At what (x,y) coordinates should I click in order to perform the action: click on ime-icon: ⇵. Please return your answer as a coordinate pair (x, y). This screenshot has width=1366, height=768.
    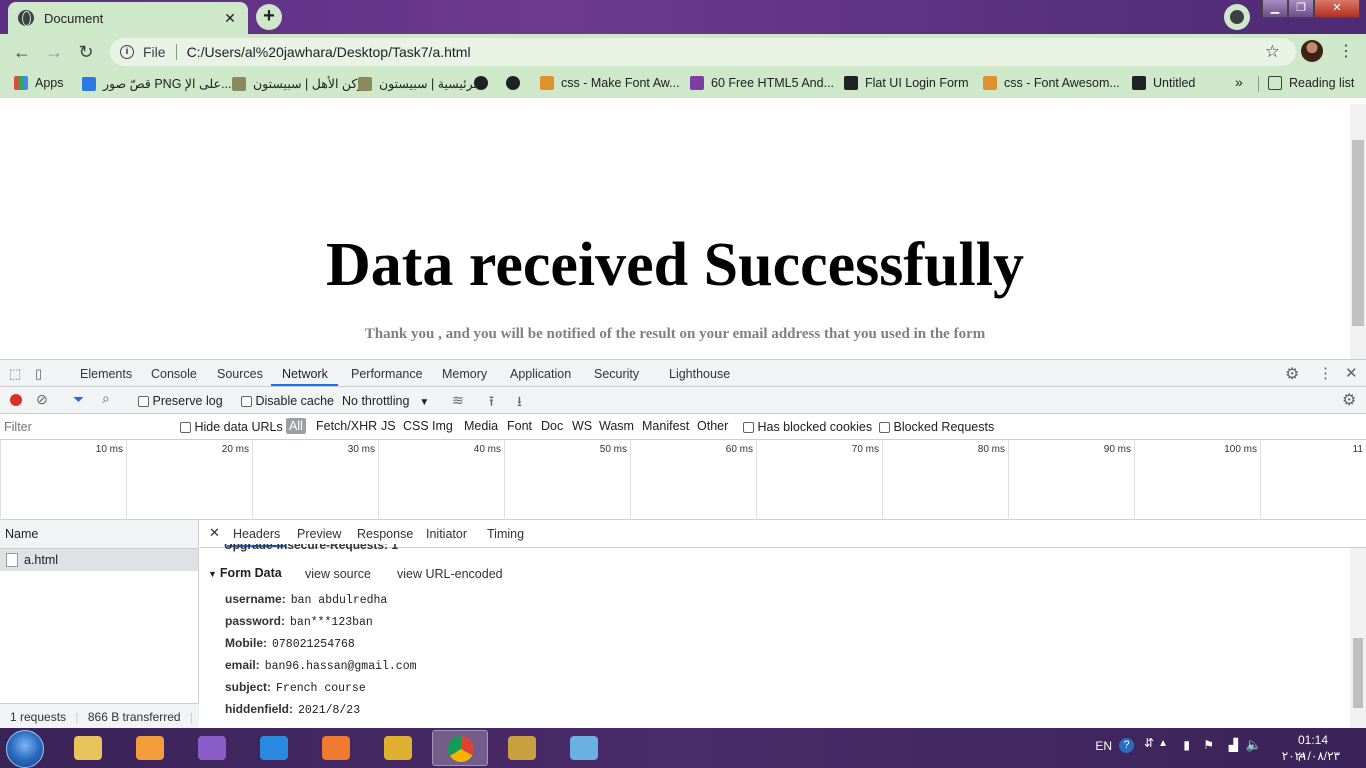
    Looking at the image, I should click on (1149, 743).